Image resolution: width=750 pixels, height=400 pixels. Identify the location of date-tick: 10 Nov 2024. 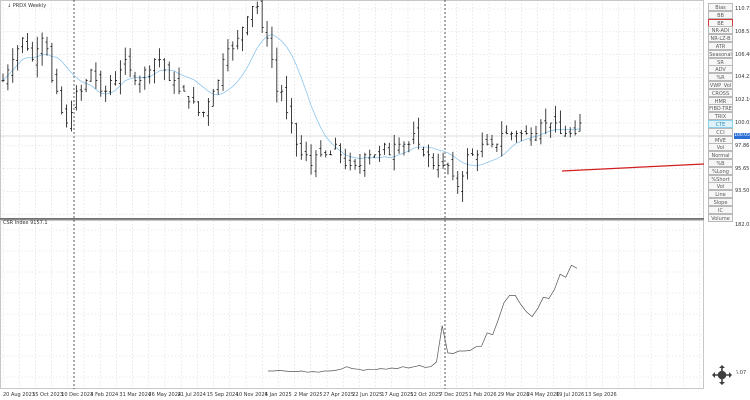
(251, 395).